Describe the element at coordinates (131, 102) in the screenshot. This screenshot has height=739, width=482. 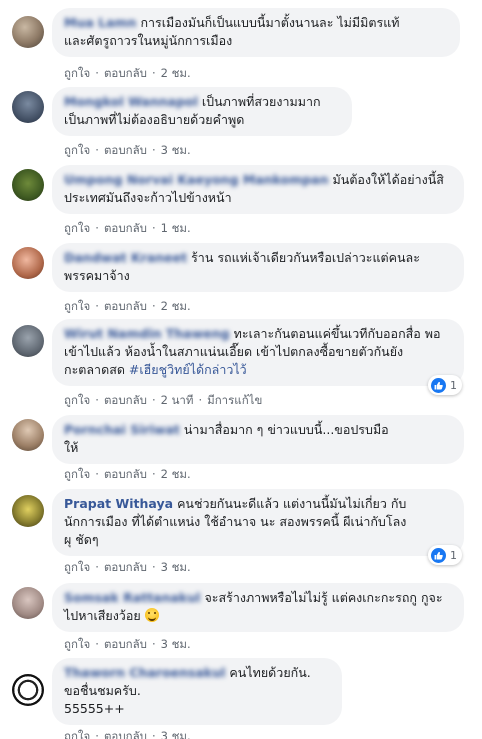
I see `comment-author: Mongkol Wannapol` at that location.